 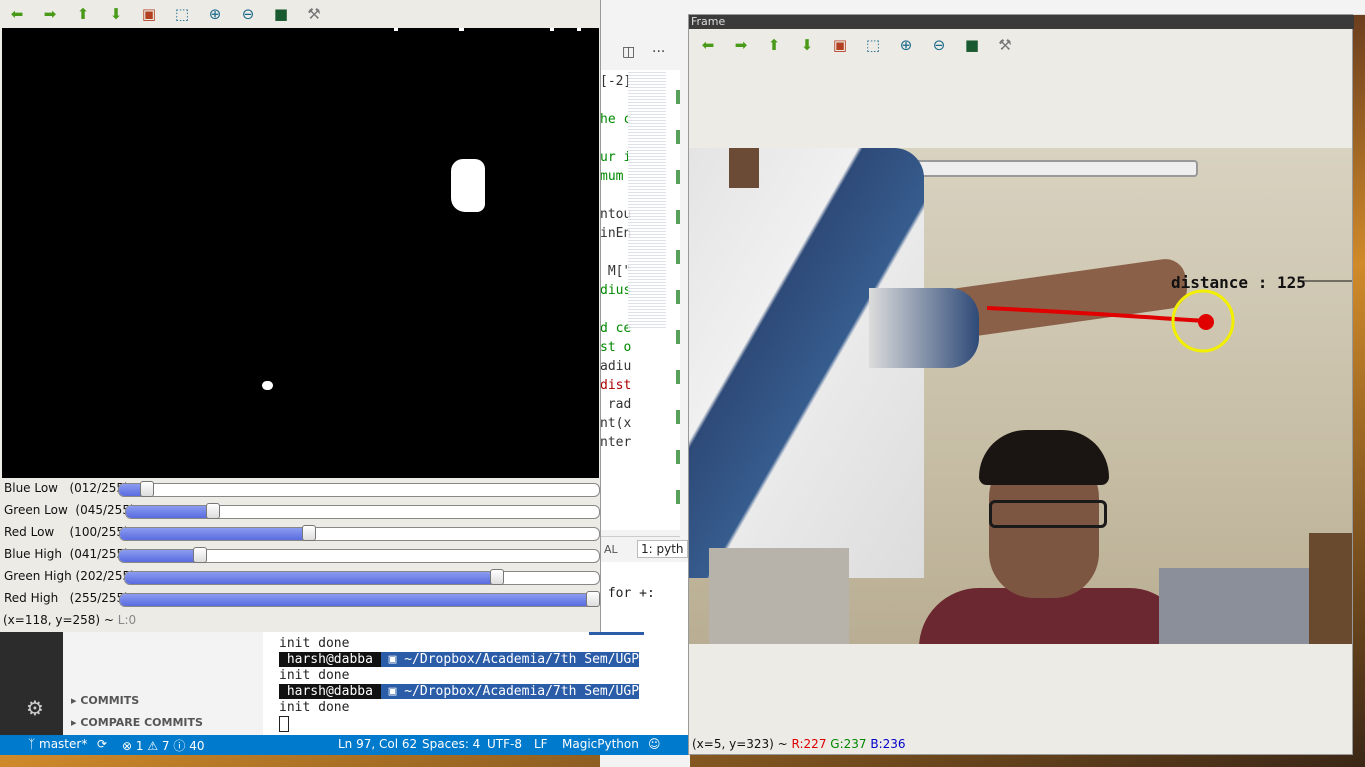 What do you see at coordinates (616, 176) in the screenshot?
I see `code-line: mum` at bounding box center [616, 176].